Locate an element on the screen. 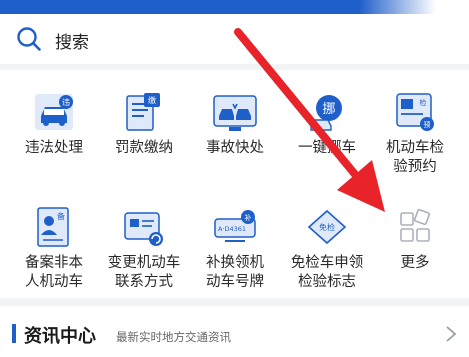 The width and height of the screenshot is (469, 357). booking-badge-text: 预 is located at coordinates (427, 124).